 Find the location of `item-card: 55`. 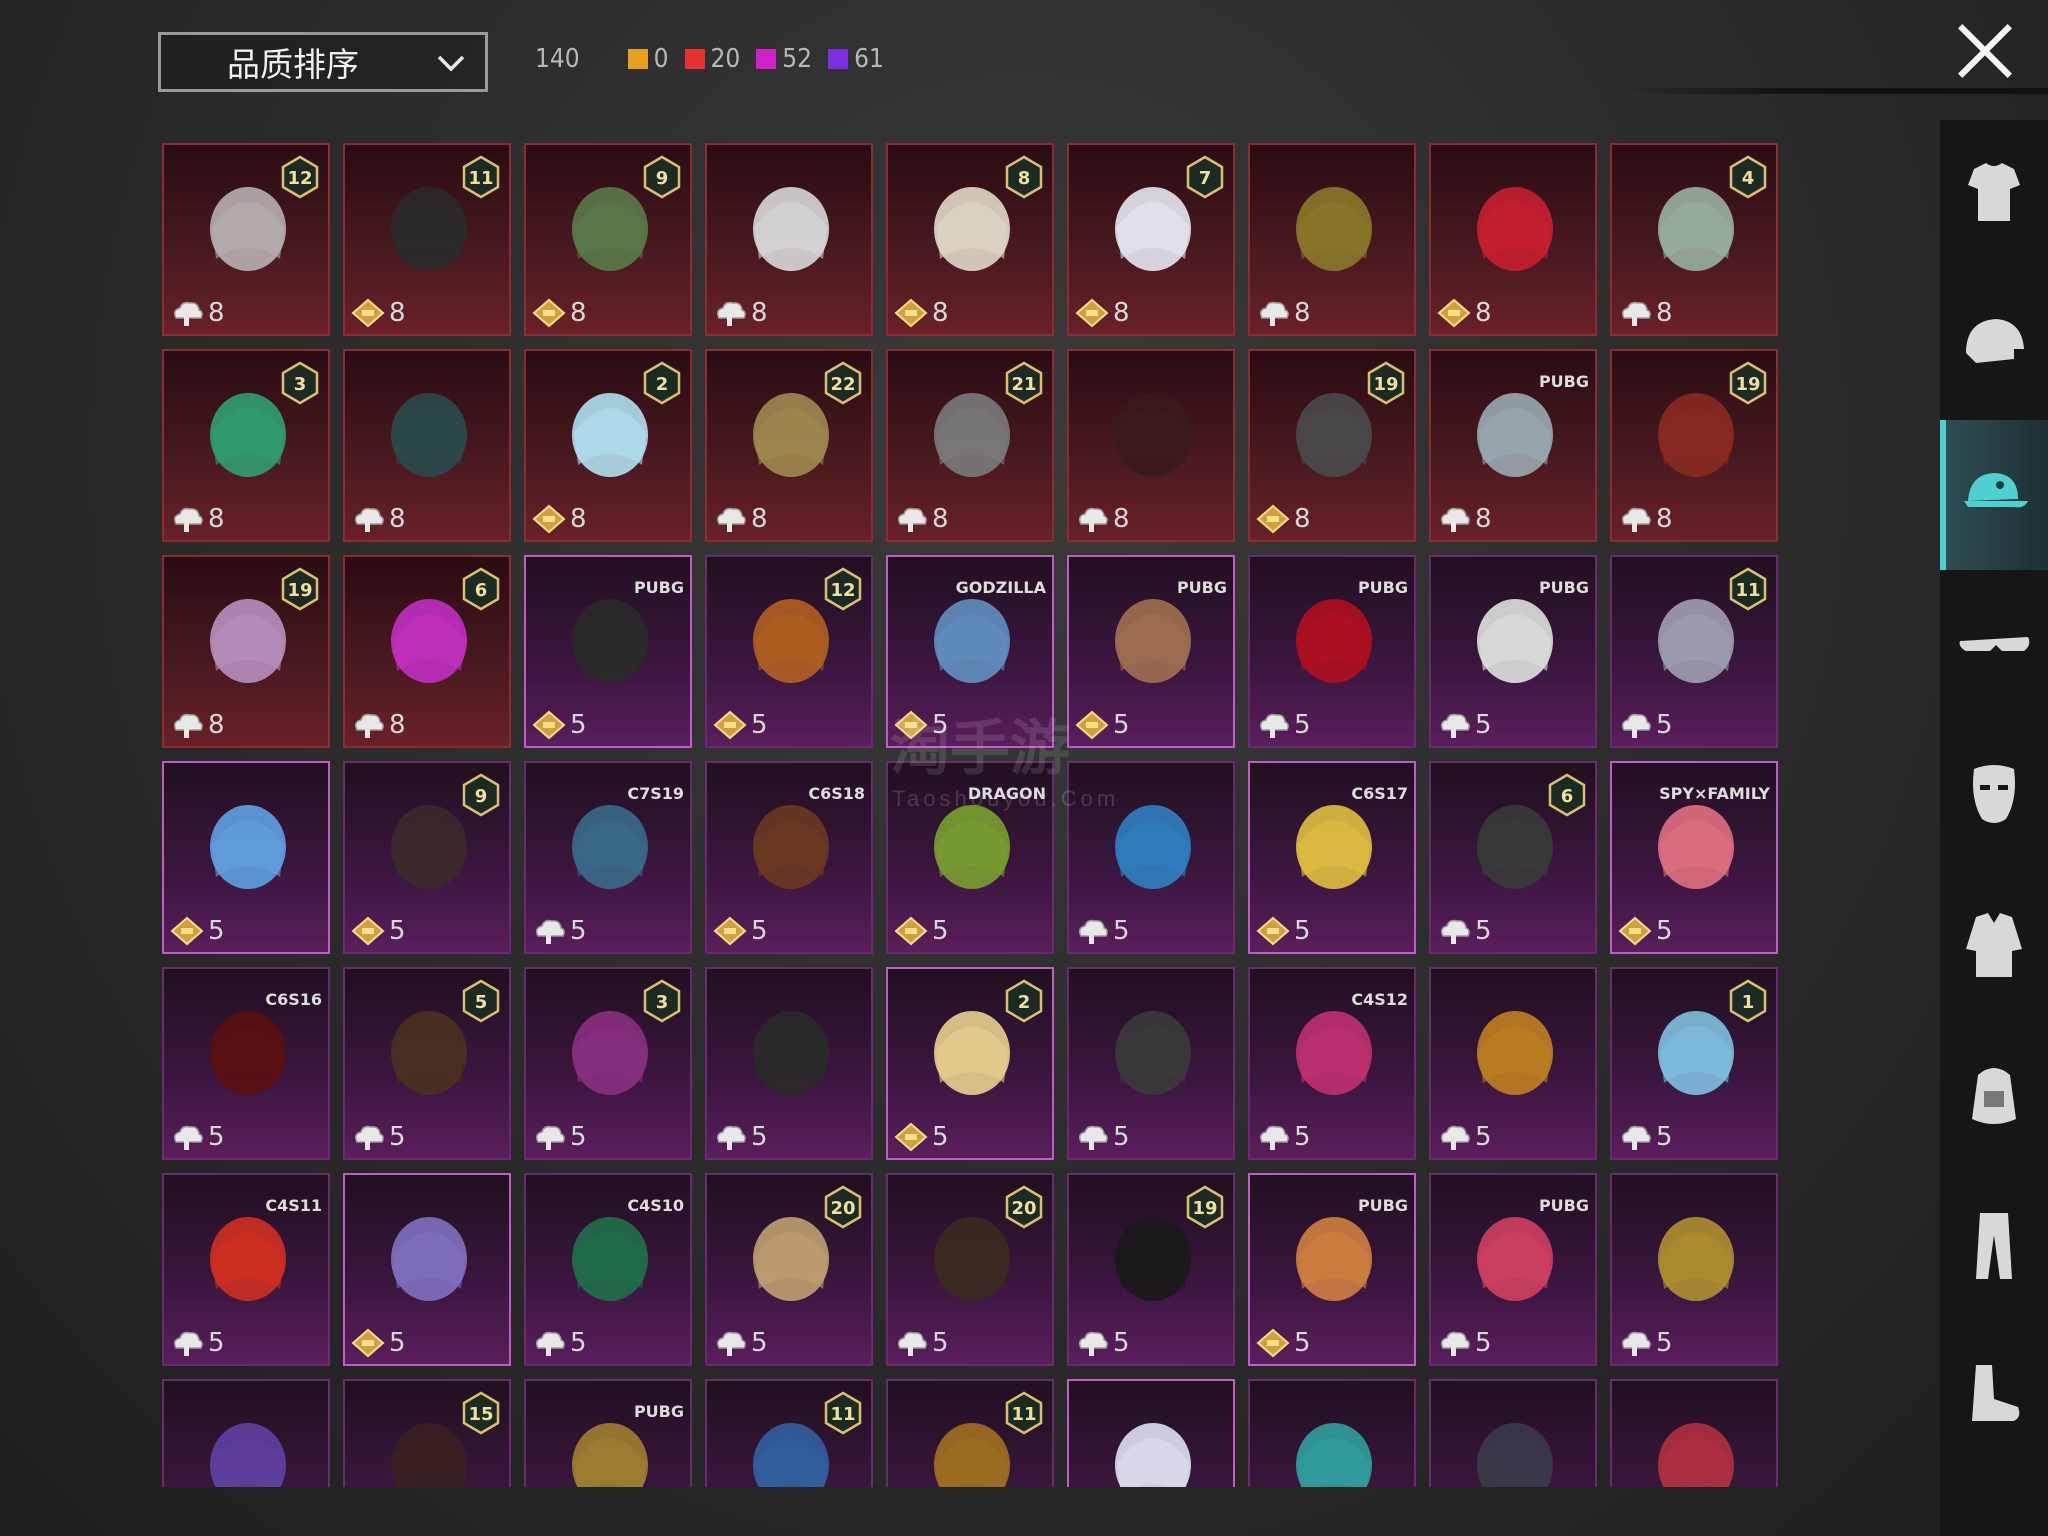

item-card: 55 is located at coordinates (427, 1063).